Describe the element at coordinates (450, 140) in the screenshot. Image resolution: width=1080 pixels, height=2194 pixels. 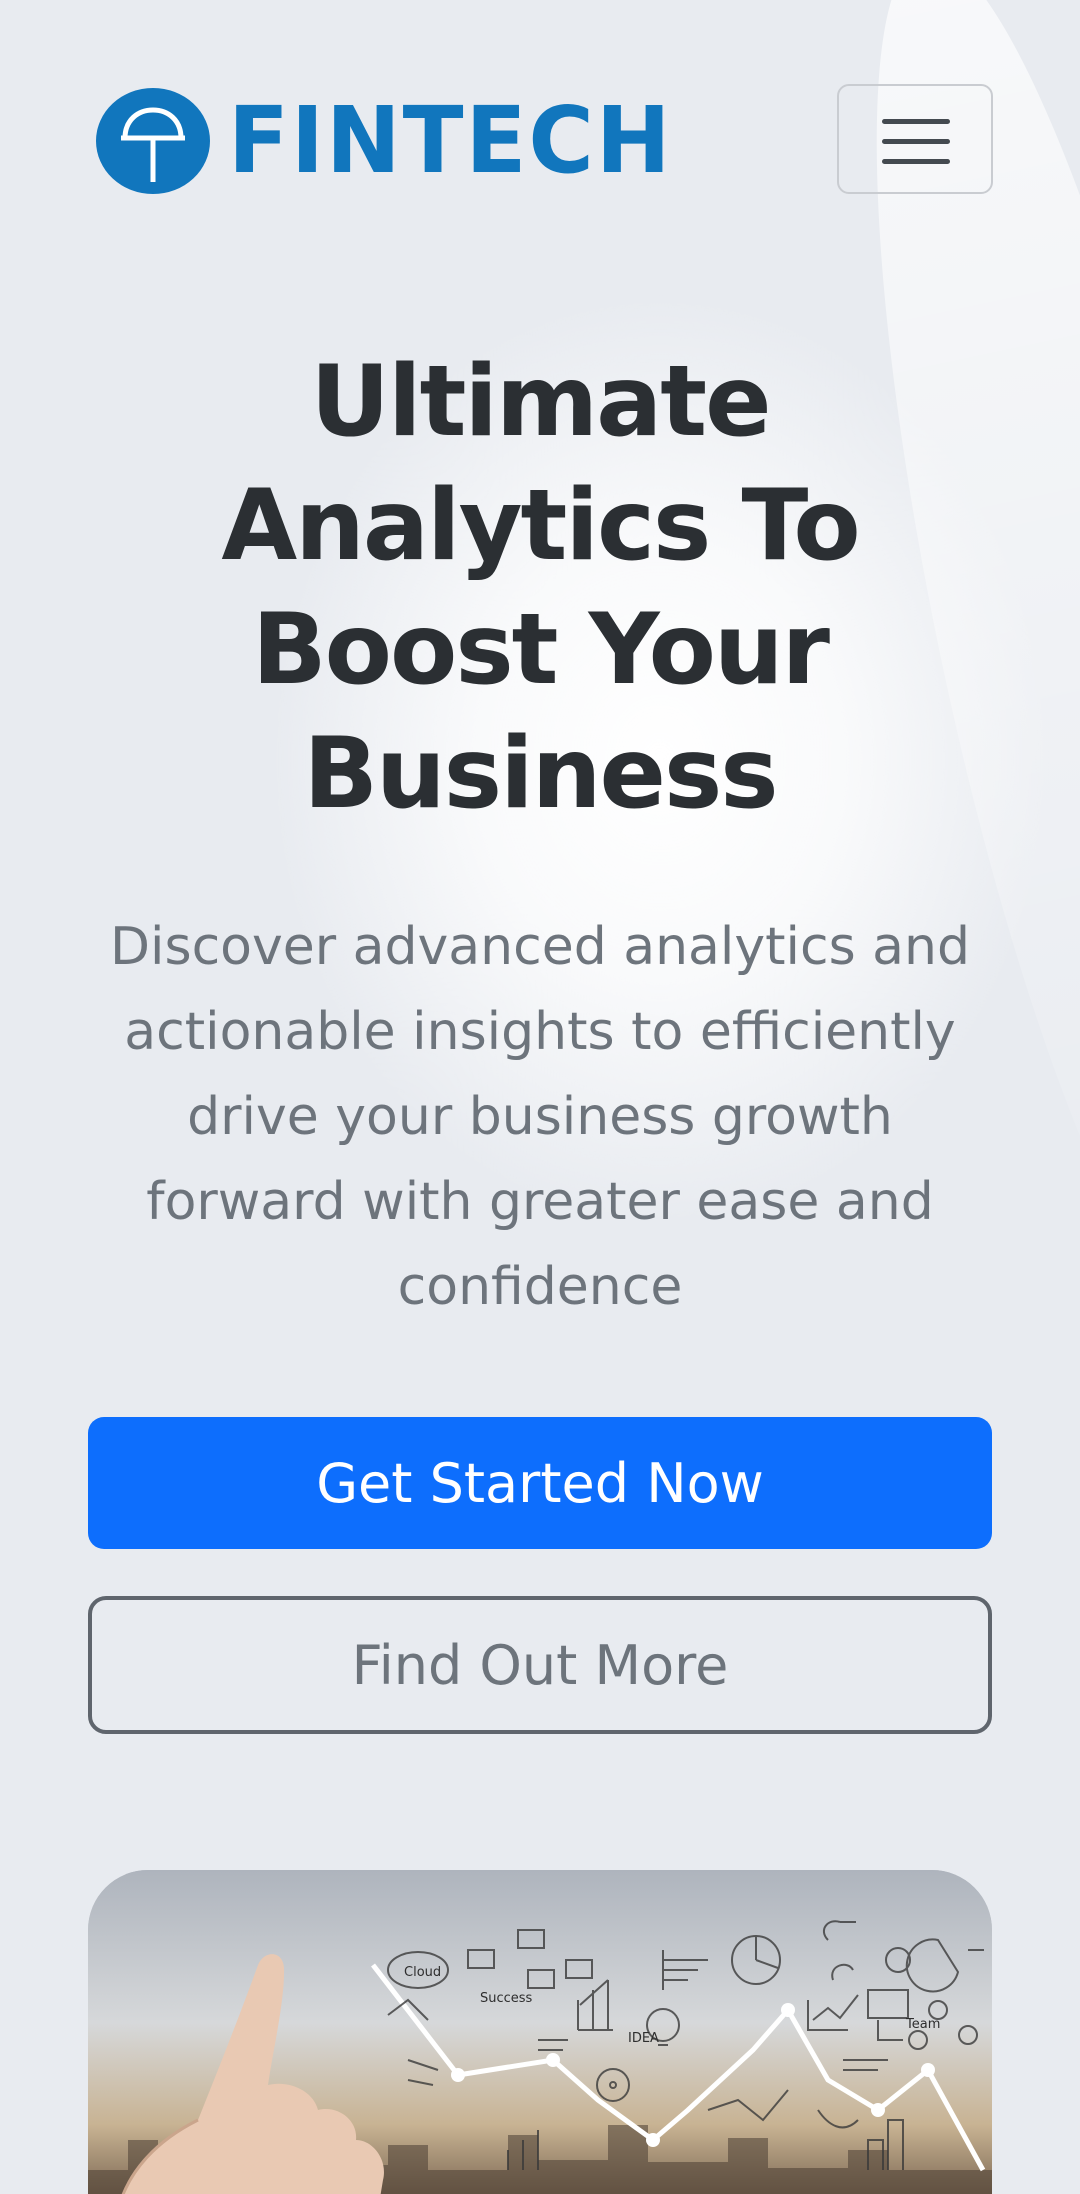
I see `brand-name: FINTECH` at that location.